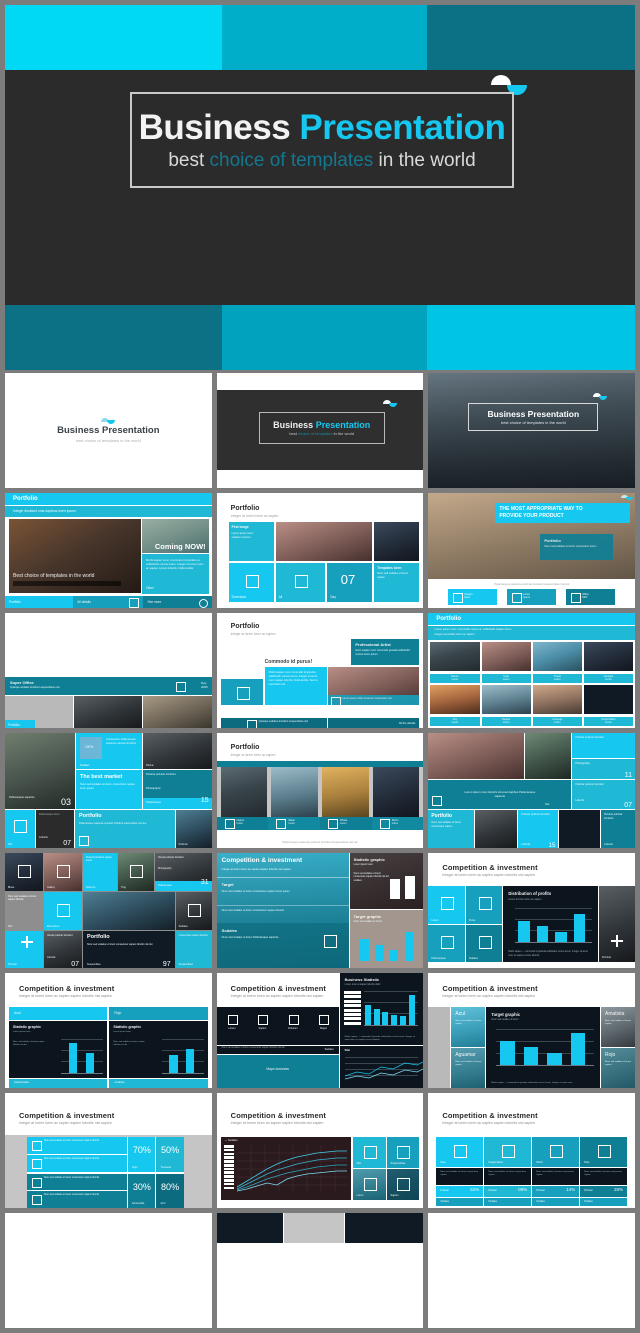  Describe the element at coordinates (473, 597) in the screenshot. I see `footer-button: Design loren` at that location.